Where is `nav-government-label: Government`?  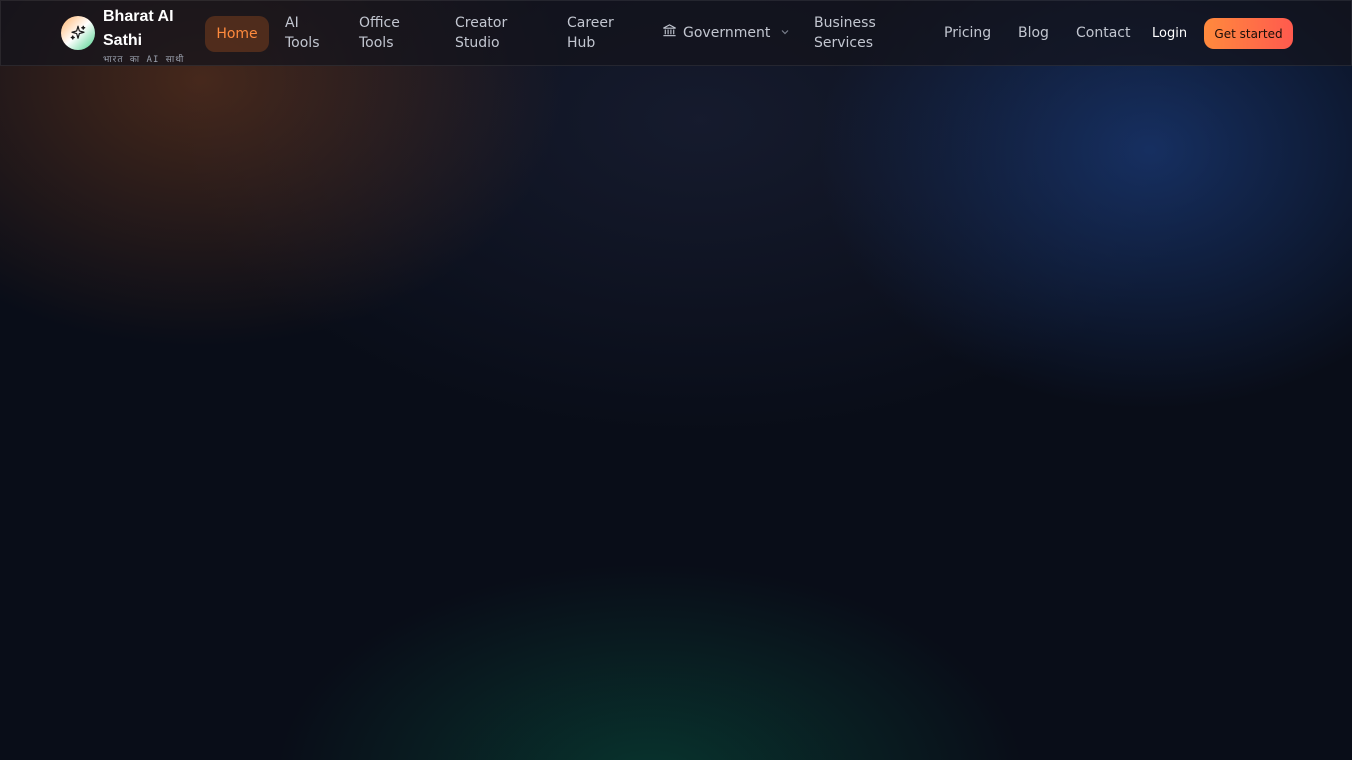
nav-government-label: Government is located at coordinates (727, 33).